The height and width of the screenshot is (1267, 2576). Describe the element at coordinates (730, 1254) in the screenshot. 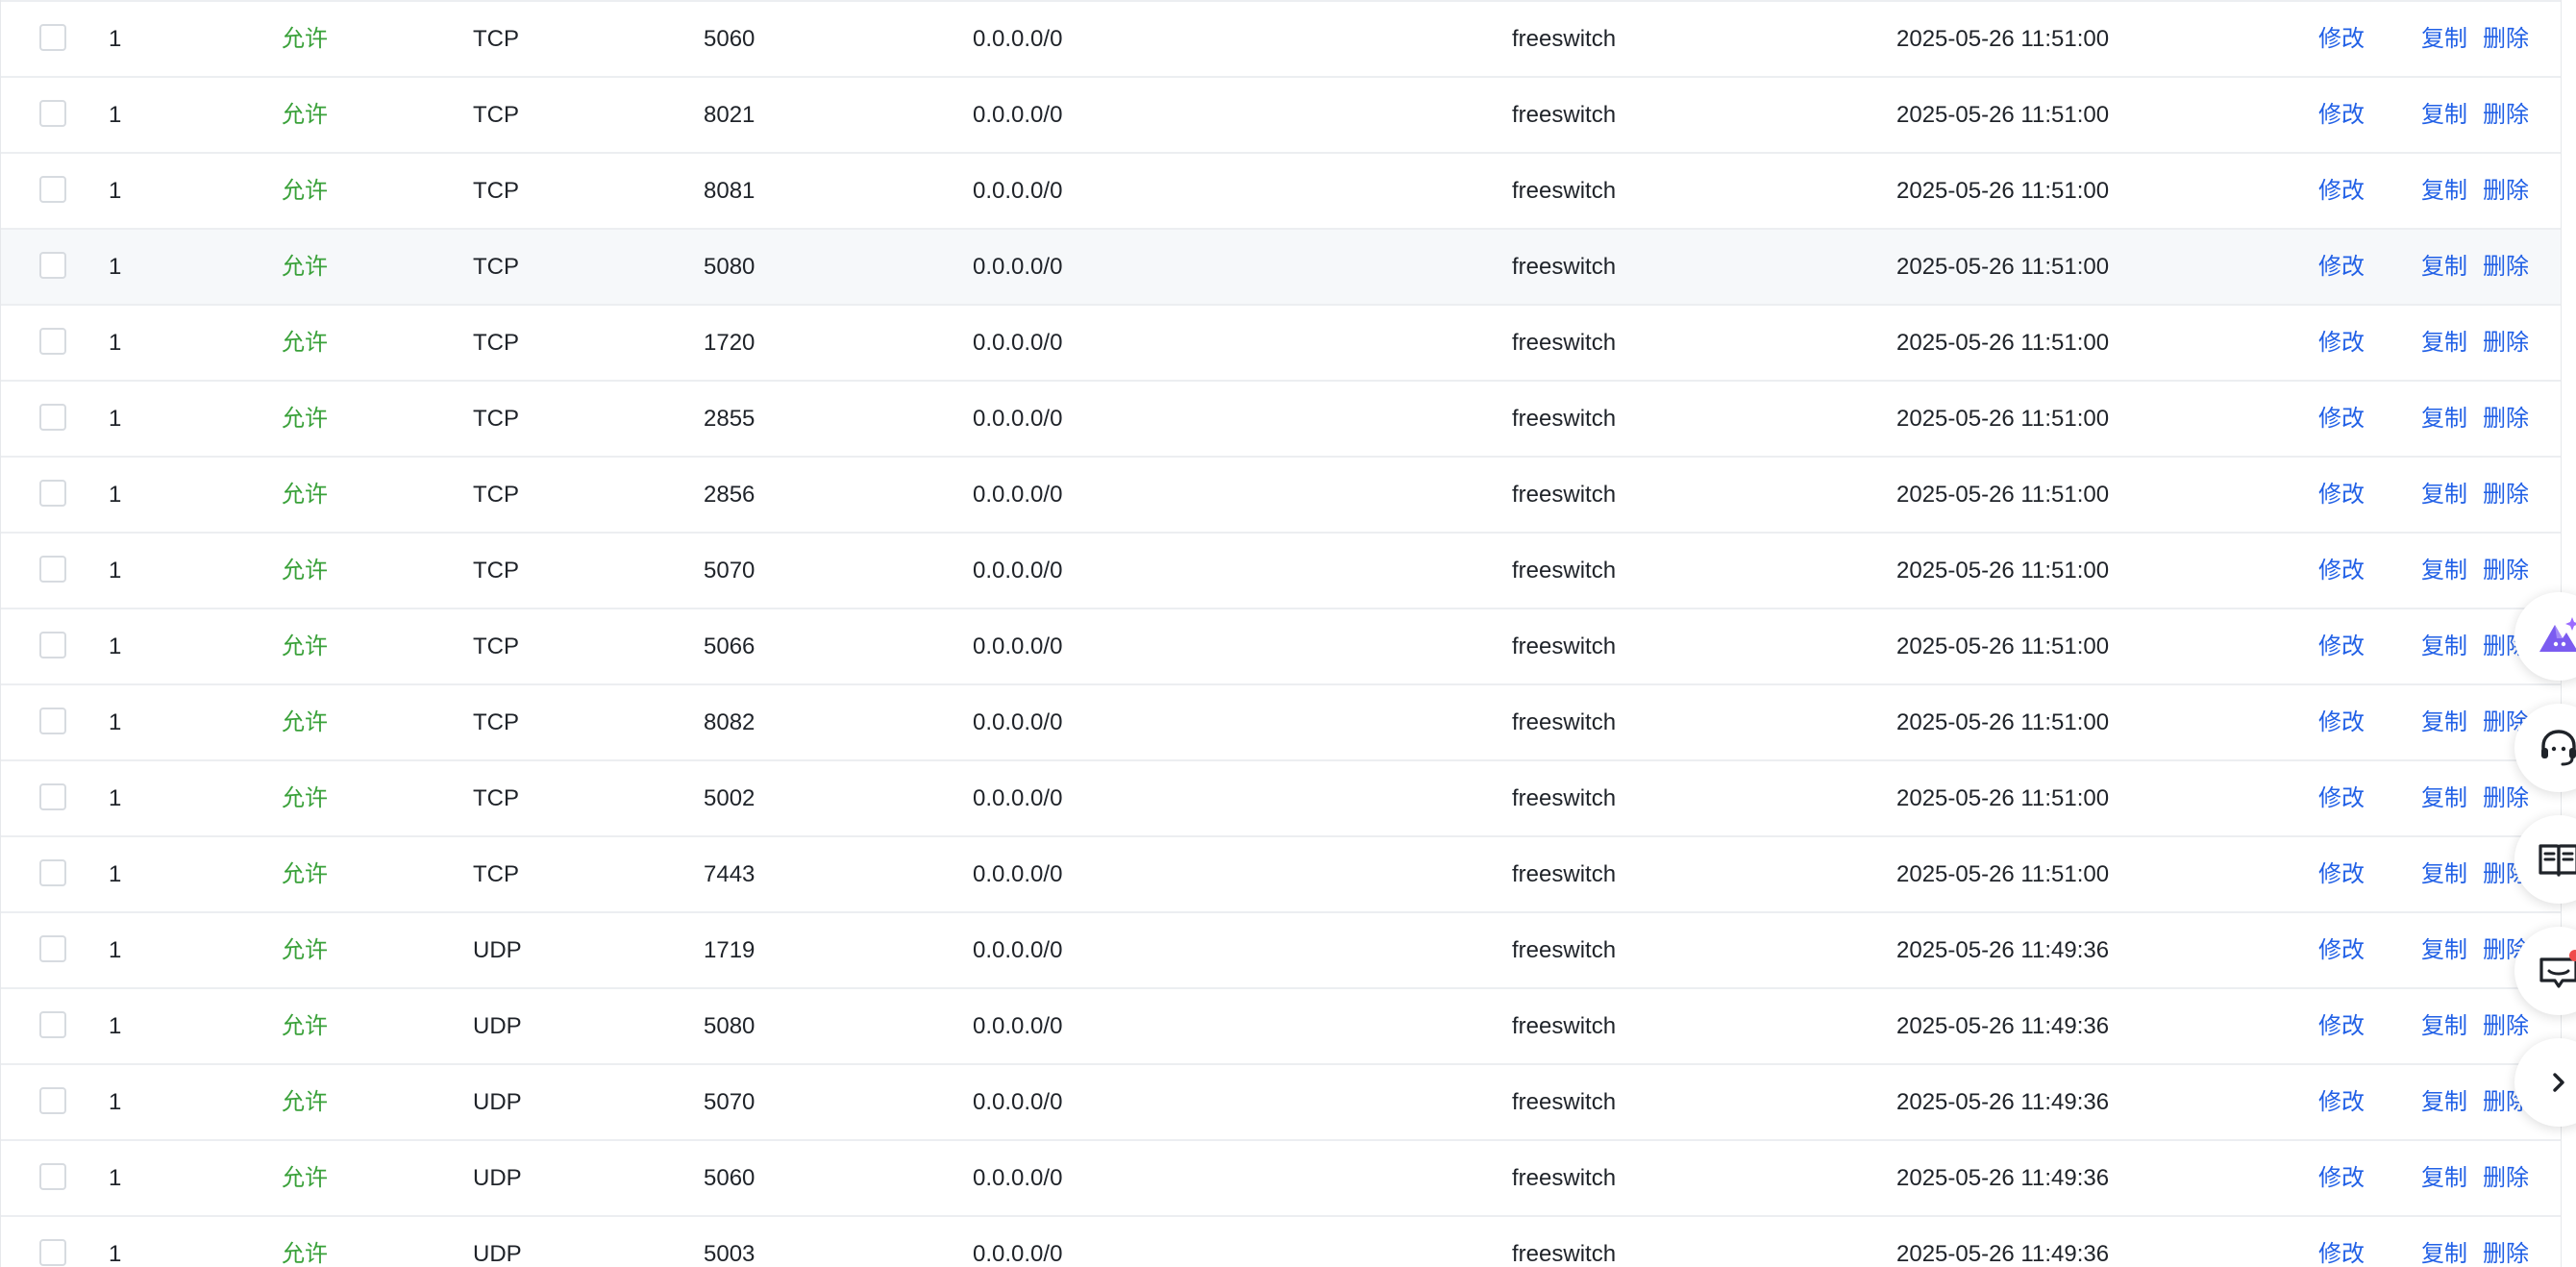

I see `rule-port: 5003` at that location.